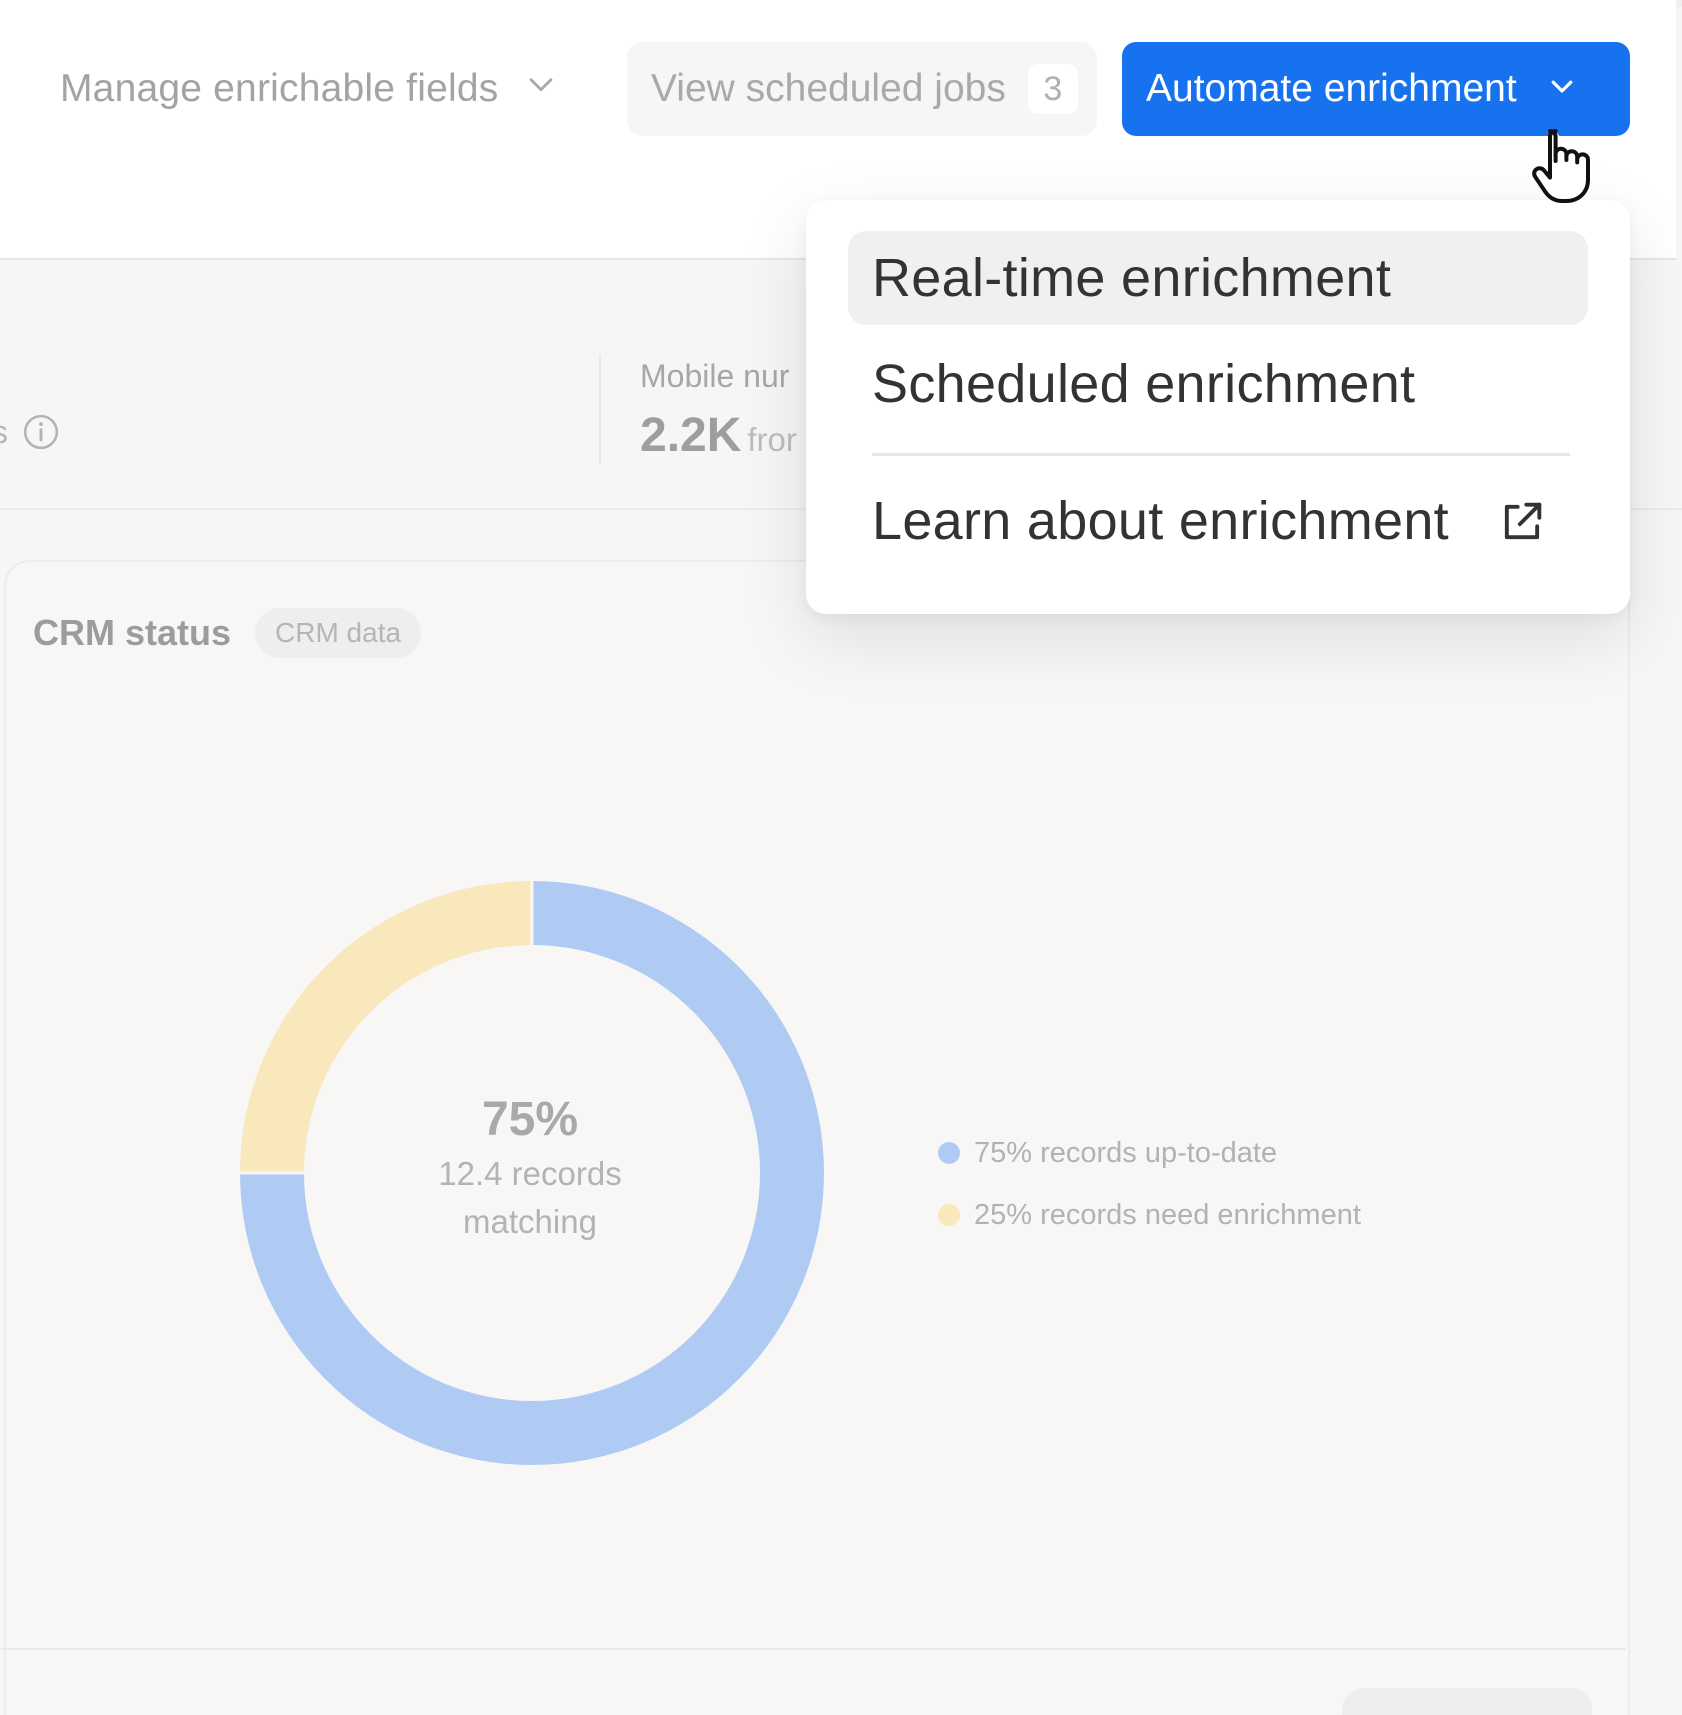 The width and height of the screenshot is (1682, 1715). I want to click on menu-item-scheduled-enrichment: Scheduled enrichment, so click(1218, 384).